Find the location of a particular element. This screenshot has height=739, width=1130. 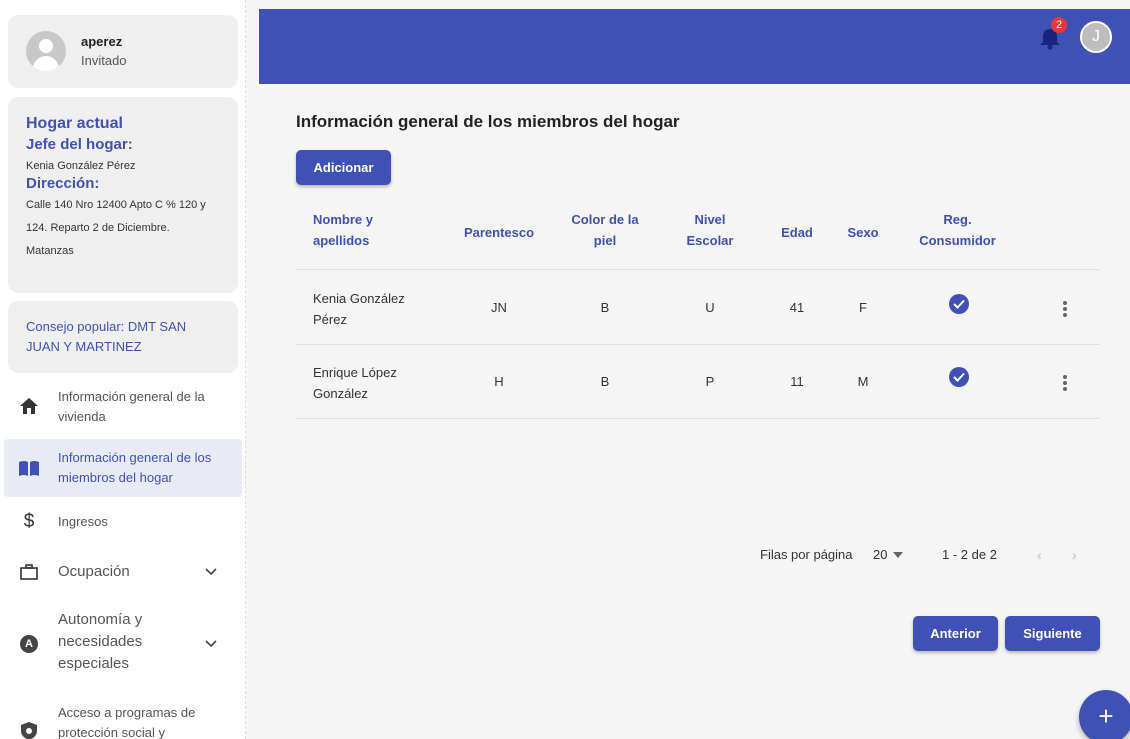

briefcase-icon is located at coordinates (29, 572).